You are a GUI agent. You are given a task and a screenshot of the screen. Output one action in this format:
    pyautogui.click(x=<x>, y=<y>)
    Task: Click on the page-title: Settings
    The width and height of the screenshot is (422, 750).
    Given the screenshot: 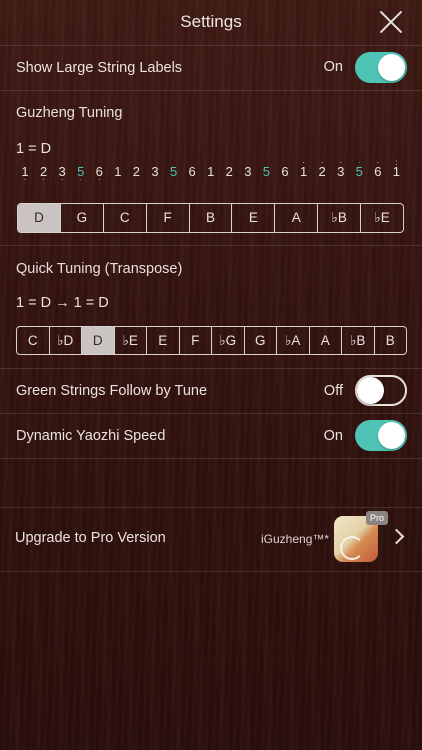 What is the action you would take?
    pyautogui.click(x=211, y=21)
    